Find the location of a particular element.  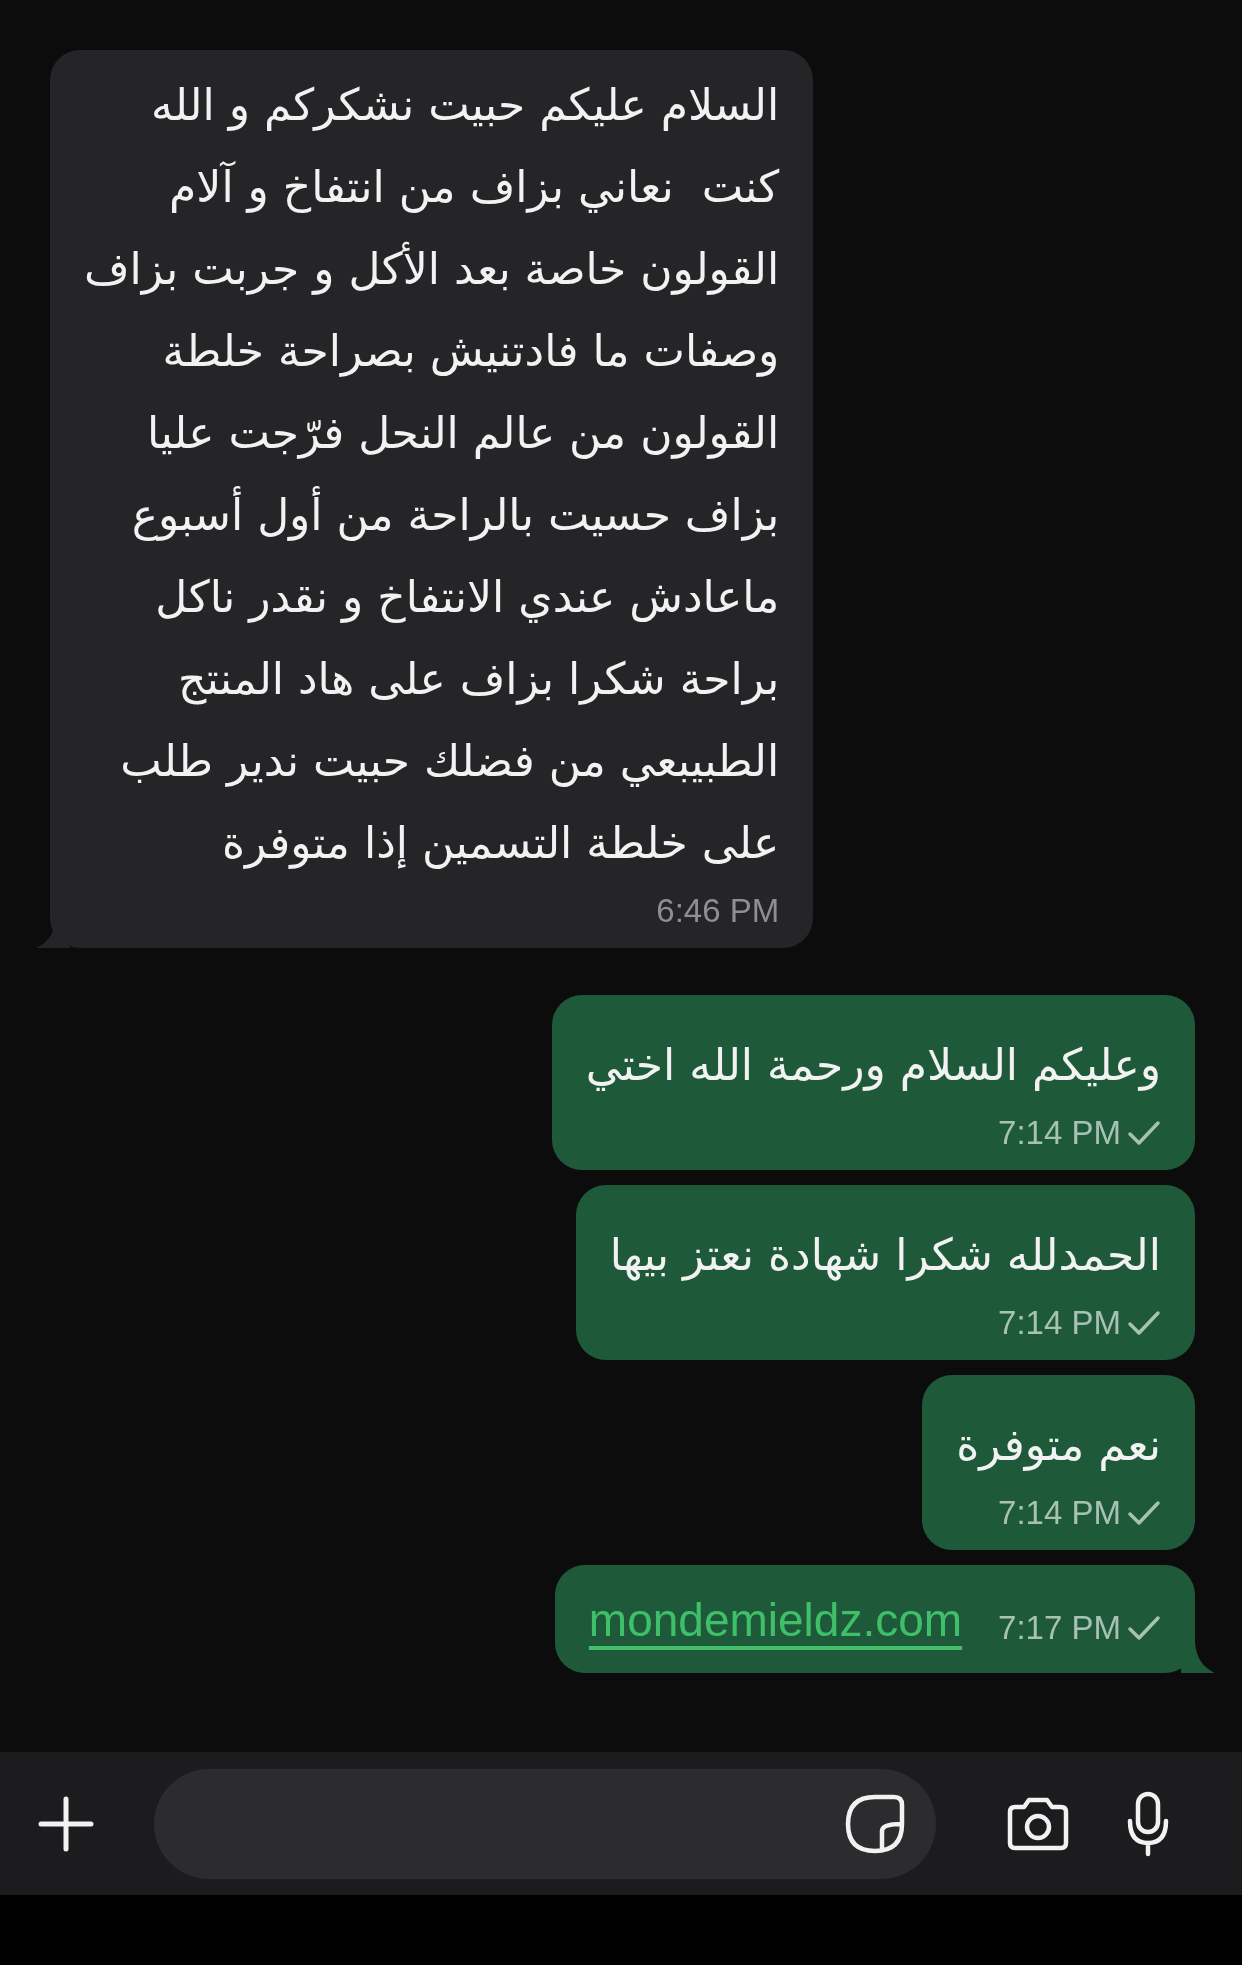

message-text: وعليكم السلام ورحمة الله اختي is located at coordinates (873, 1065).